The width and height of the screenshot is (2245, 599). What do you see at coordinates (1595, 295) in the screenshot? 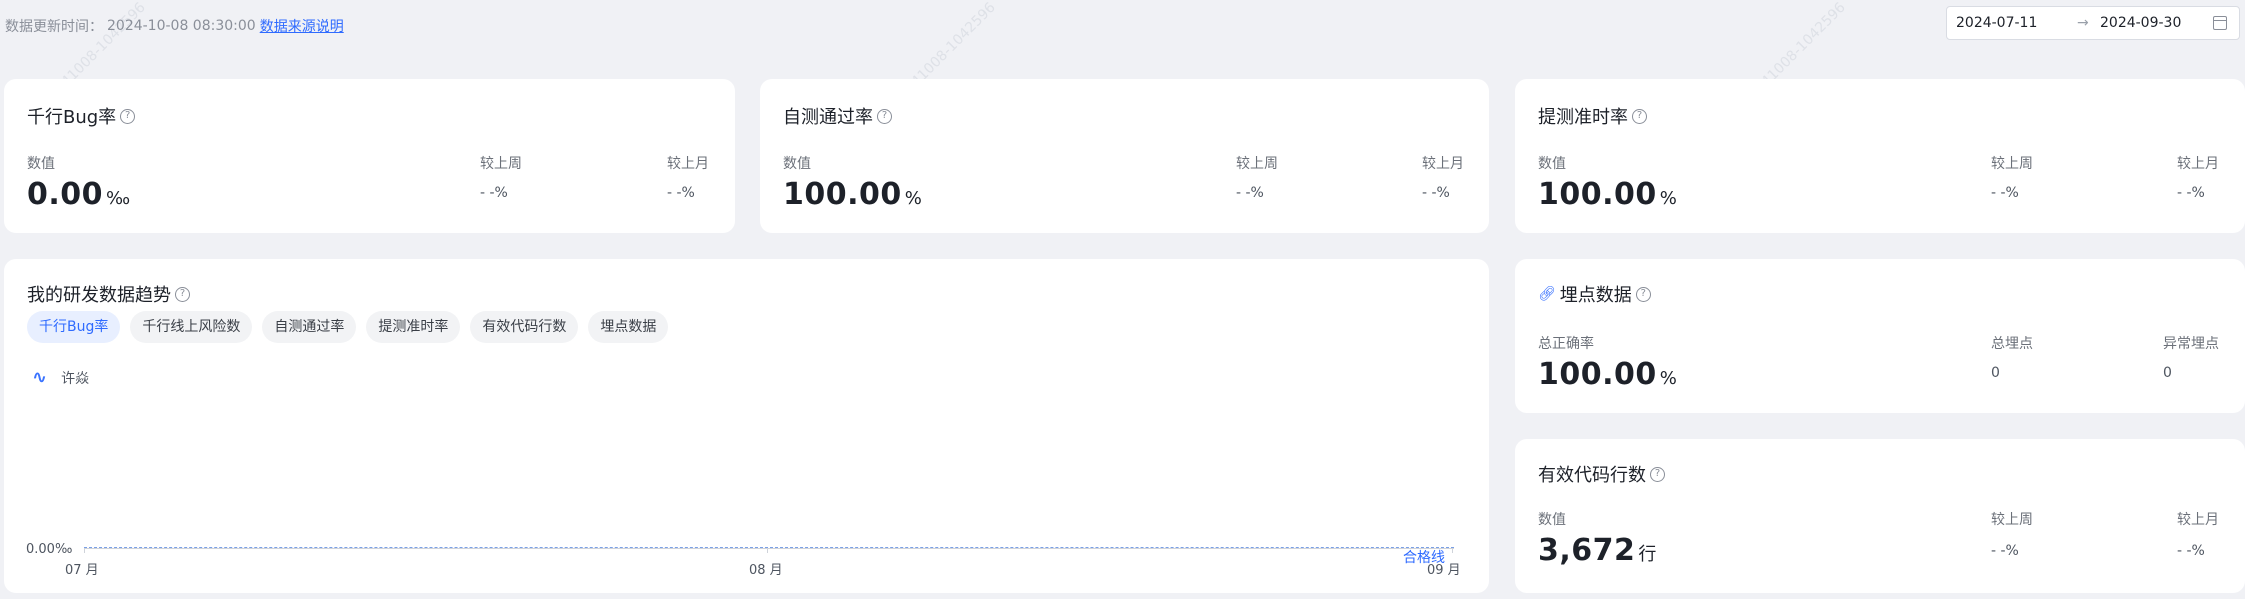
I see `card-title: 埋点数据` at bounding box center [1595, 295].